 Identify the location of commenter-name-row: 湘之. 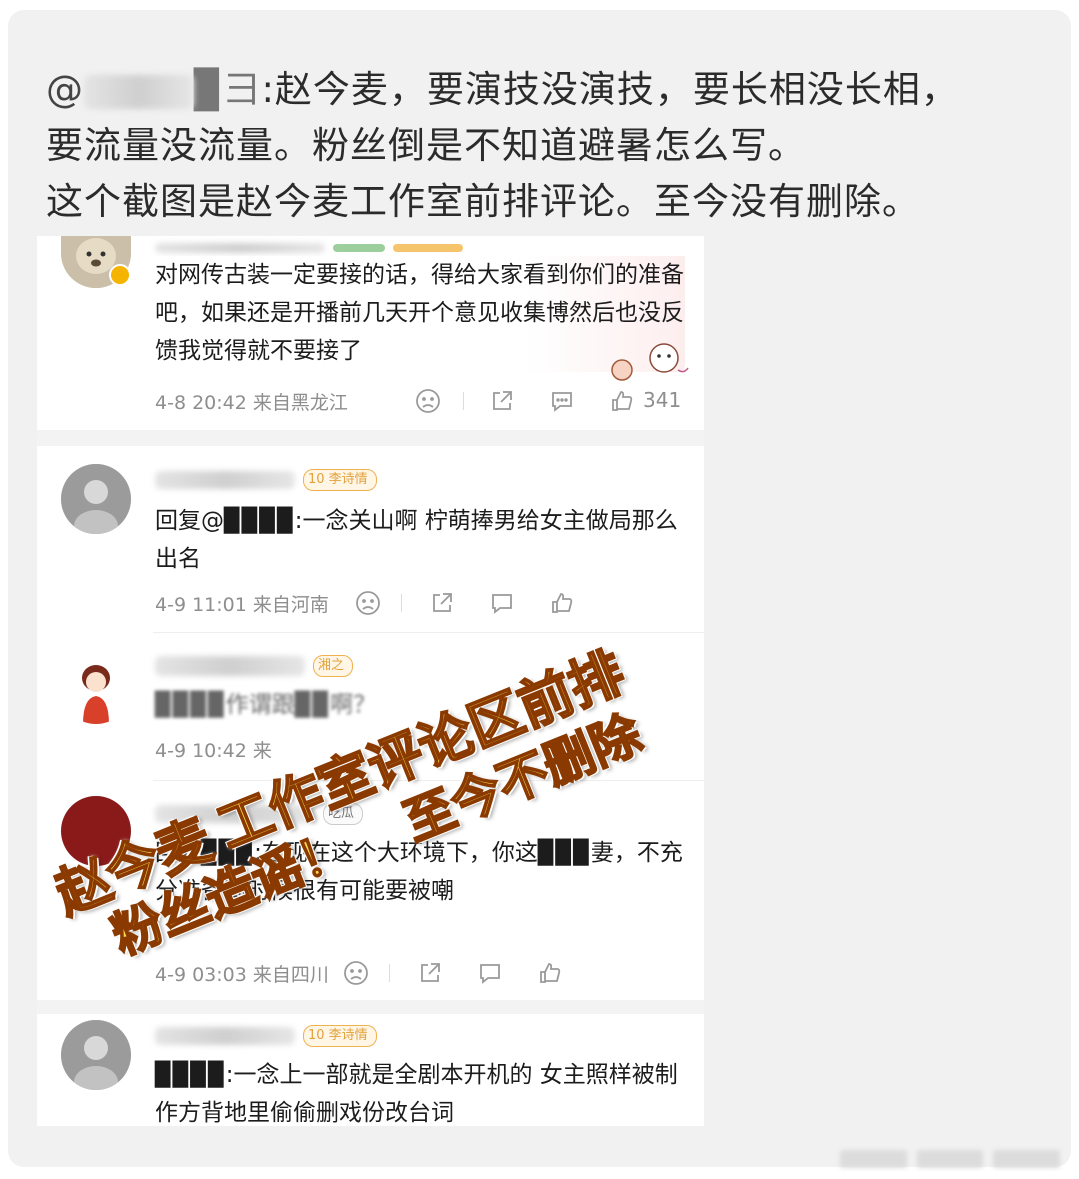
(254, 666).